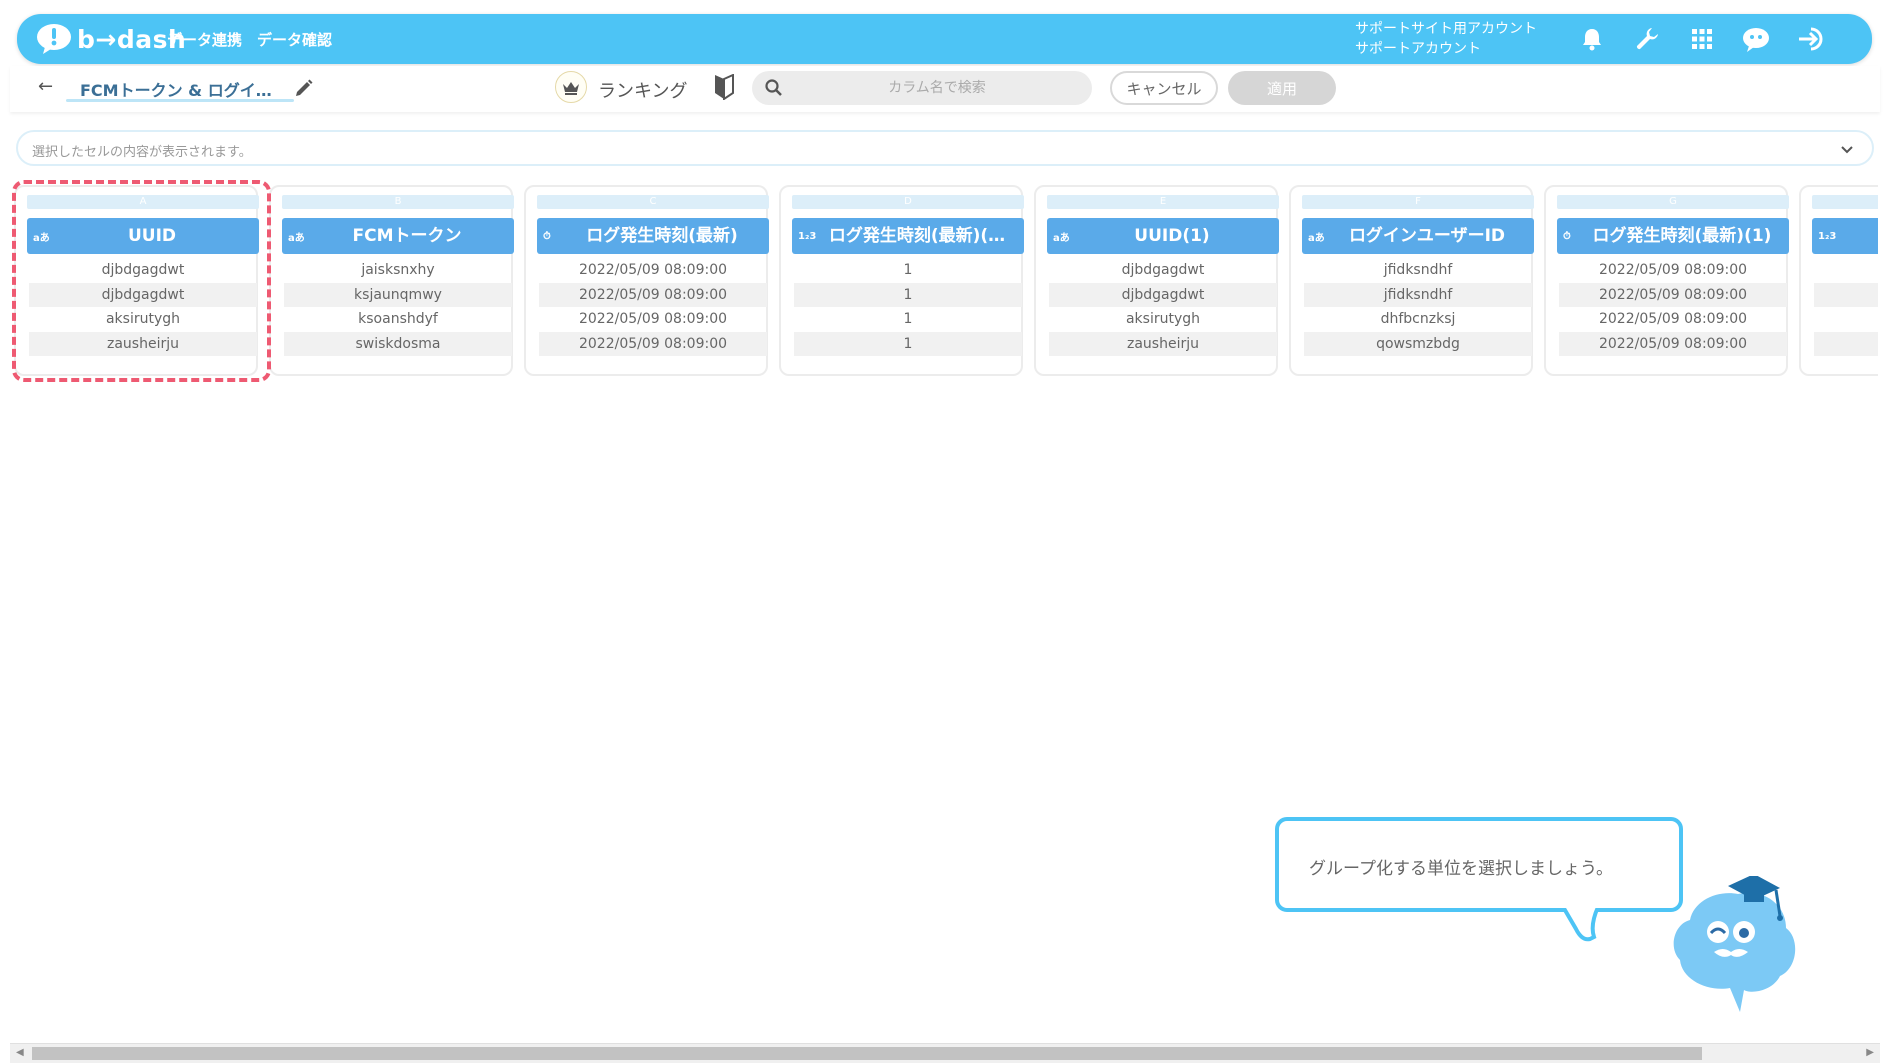 This screenshot has height=1063, width=1890. I want to click on wrench-icon, so click(1647, 39).